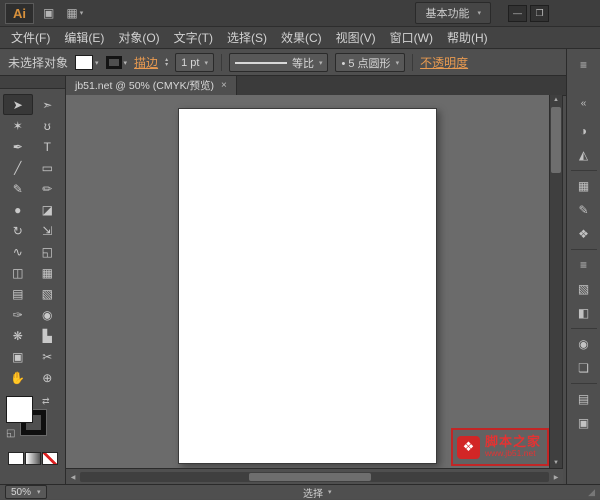  What do you see at coordinates (584, 265) in the screenshot?
I see `stroke-panel-icon: ≡` at bounding box center [584, 265].